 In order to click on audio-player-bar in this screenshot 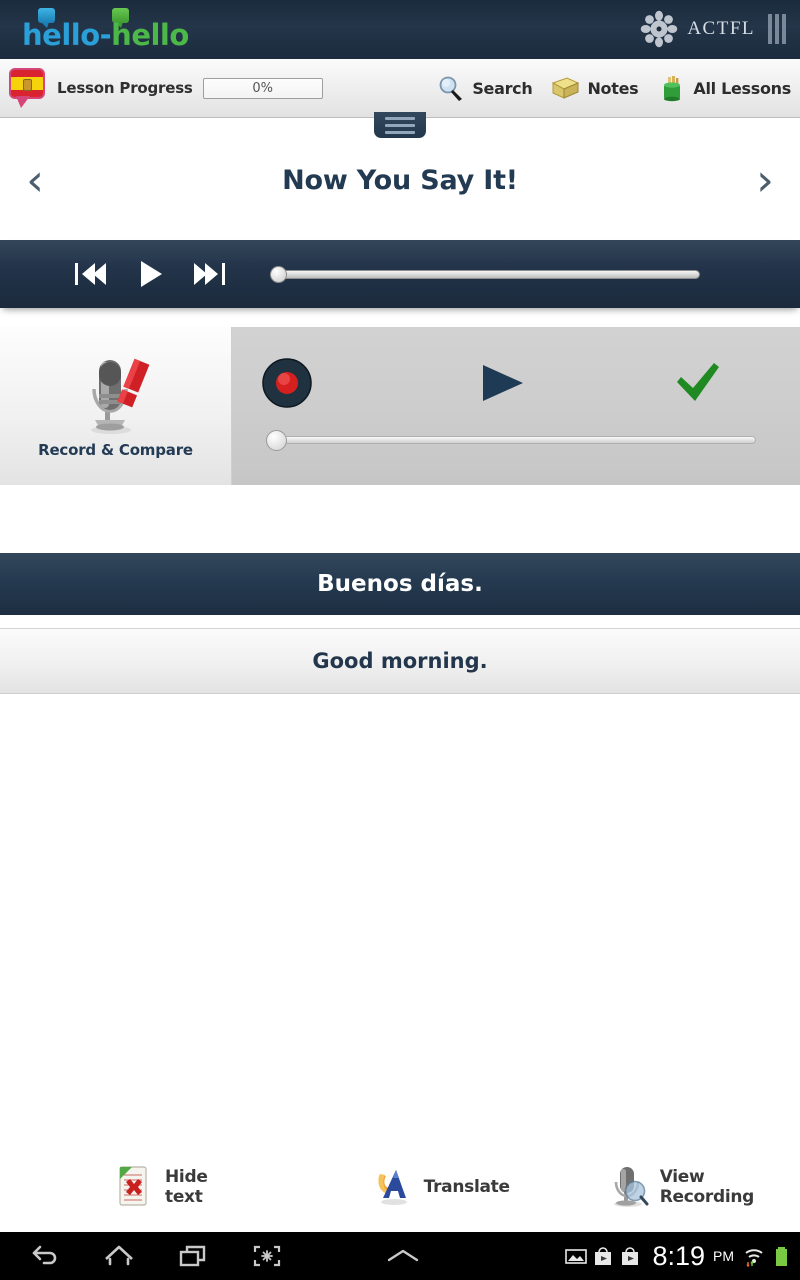, I will do `click(400, 274)`.